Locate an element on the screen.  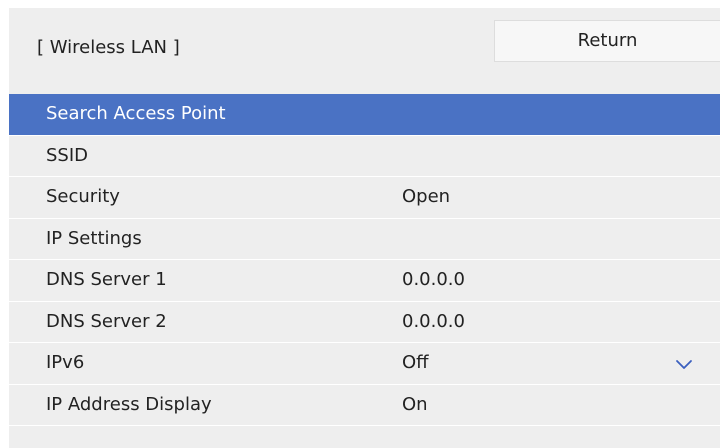
menu-item-label: IPv6 is located at coordinates (65, 362).